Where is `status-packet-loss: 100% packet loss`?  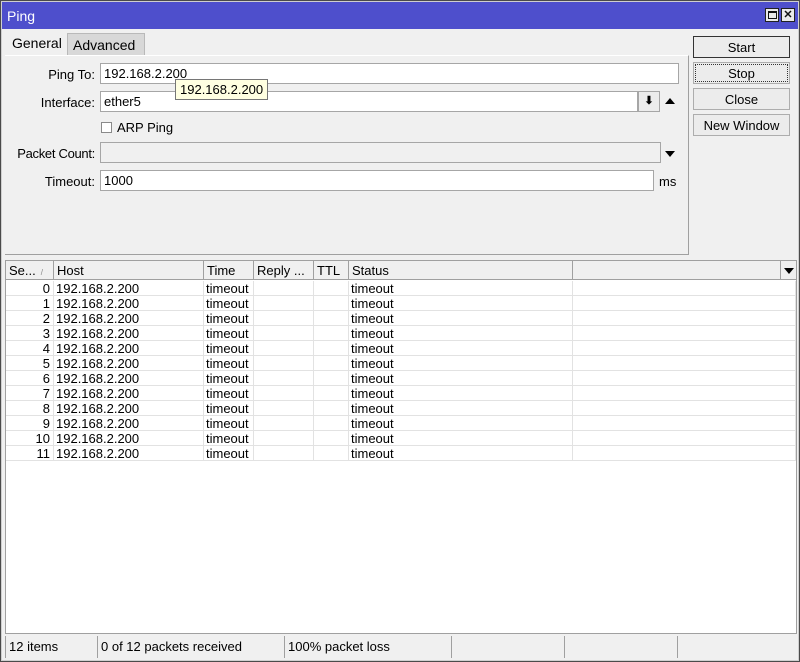
status-packet-loss: 100% packet loss is located at coordinates (367, 647).